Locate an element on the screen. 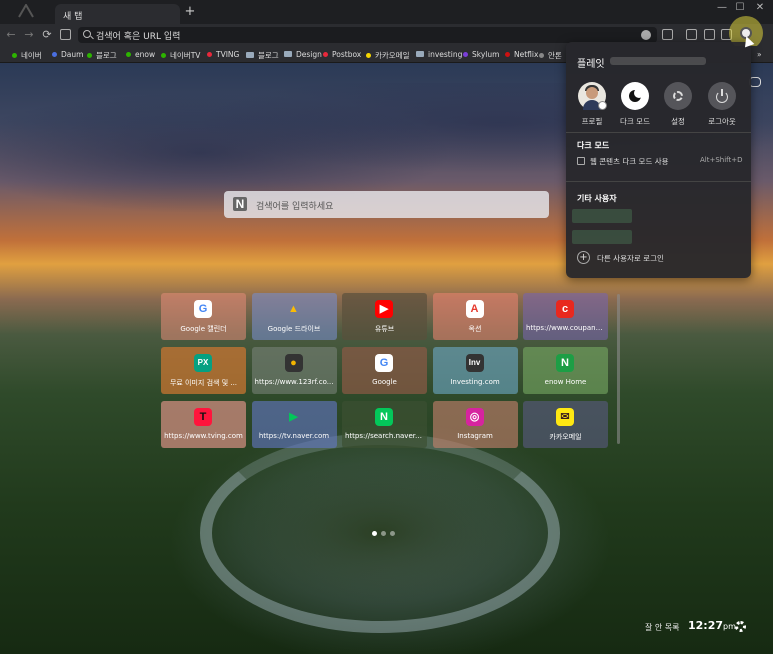  speed-dial-tile: A 옥션 is located at coordinates (475, 316).